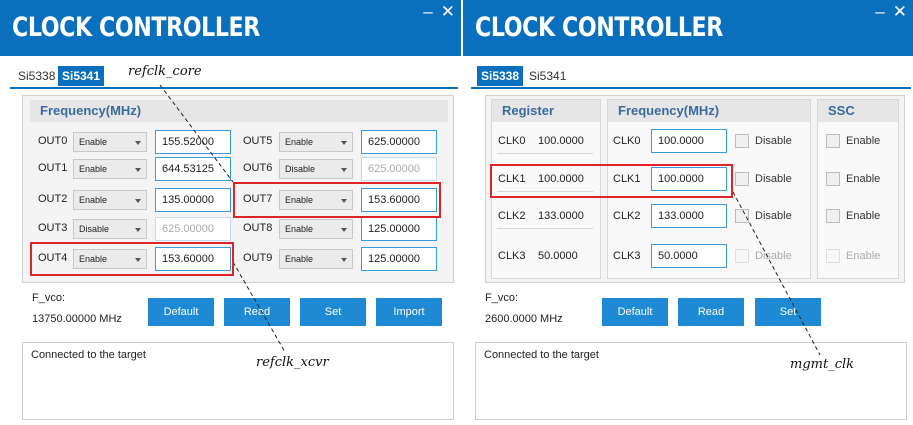 The width and height of the screenshot is (913, 425). What do you see at coordinates (259, 307) in the screenshot?
I see `refclk-xcvr-leader` at bounding box center [259, 307].